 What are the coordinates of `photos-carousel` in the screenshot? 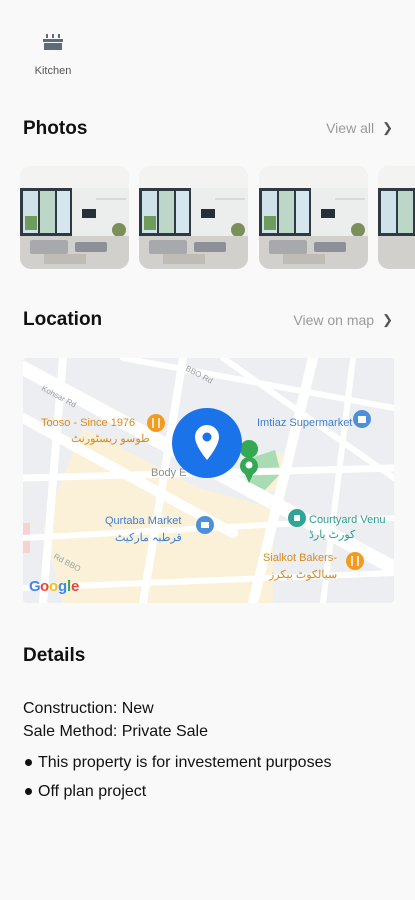 It's located at (217, 217).